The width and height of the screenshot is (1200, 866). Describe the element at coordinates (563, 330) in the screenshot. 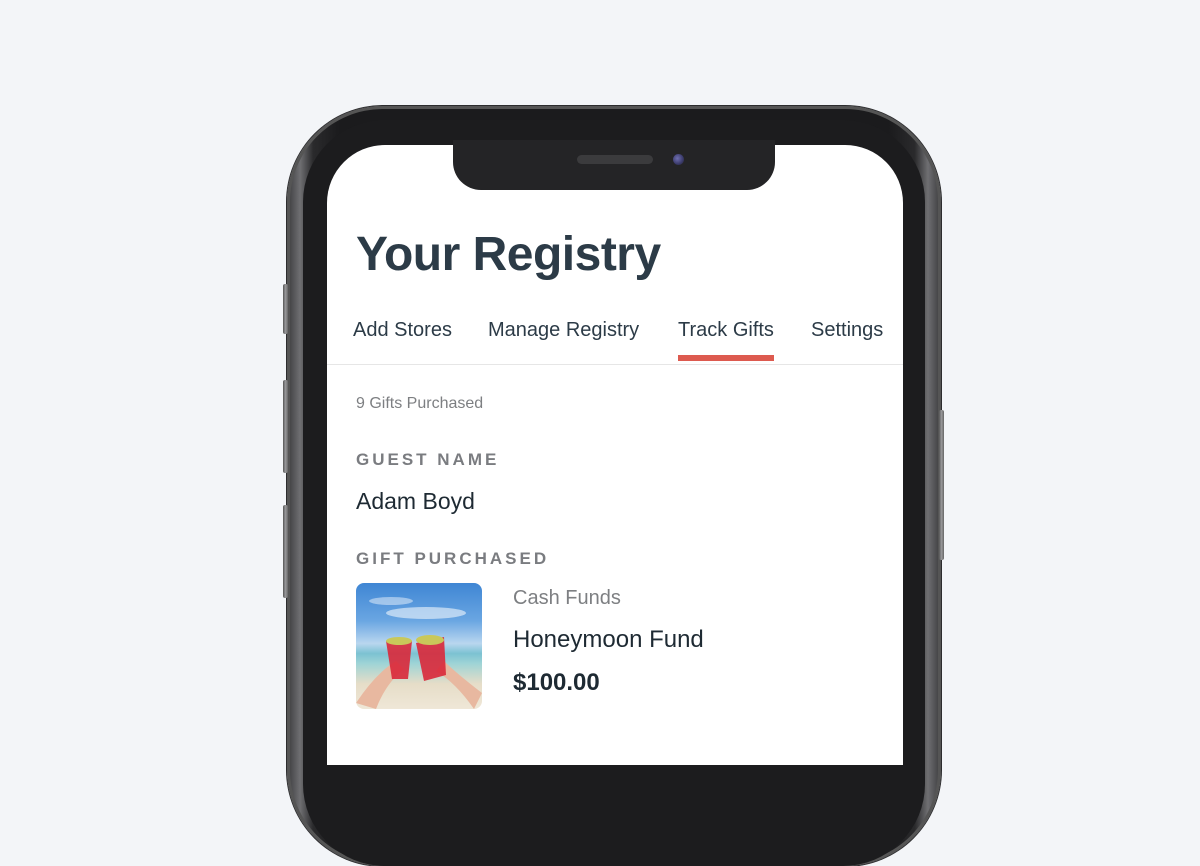

I see `tab-manage-registry: Manage Registry` at that location.